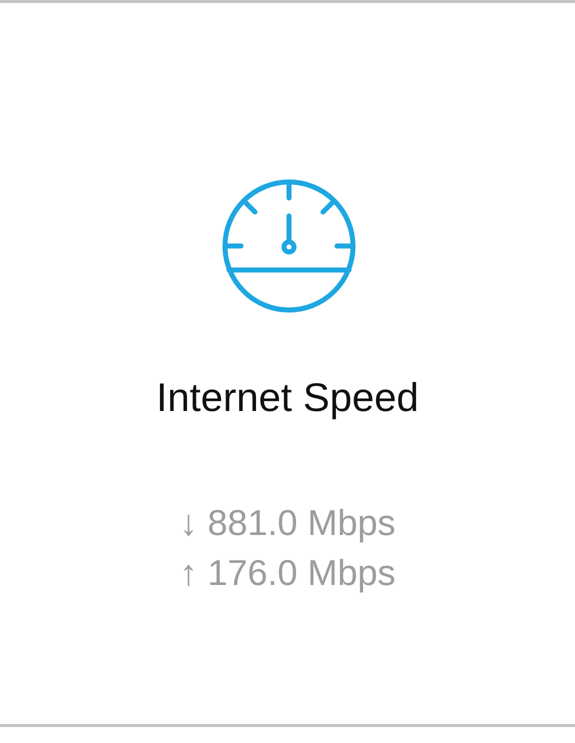 Image resolution: width=575 pixels, height=743 pixels. I want to click on download-speed: ↓ 881.0 Mbps, so click(287, 523).